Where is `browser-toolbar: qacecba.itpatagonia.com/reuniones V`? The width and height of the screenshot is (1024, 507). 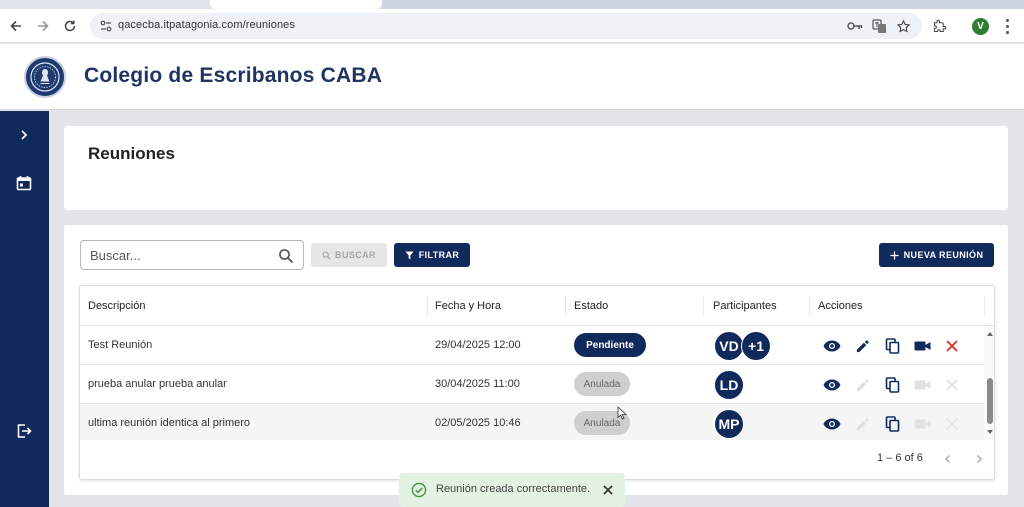 browser-toolbar: qacecba.itpatagonia.com/reuniones V is located at coordinates (512, 26).